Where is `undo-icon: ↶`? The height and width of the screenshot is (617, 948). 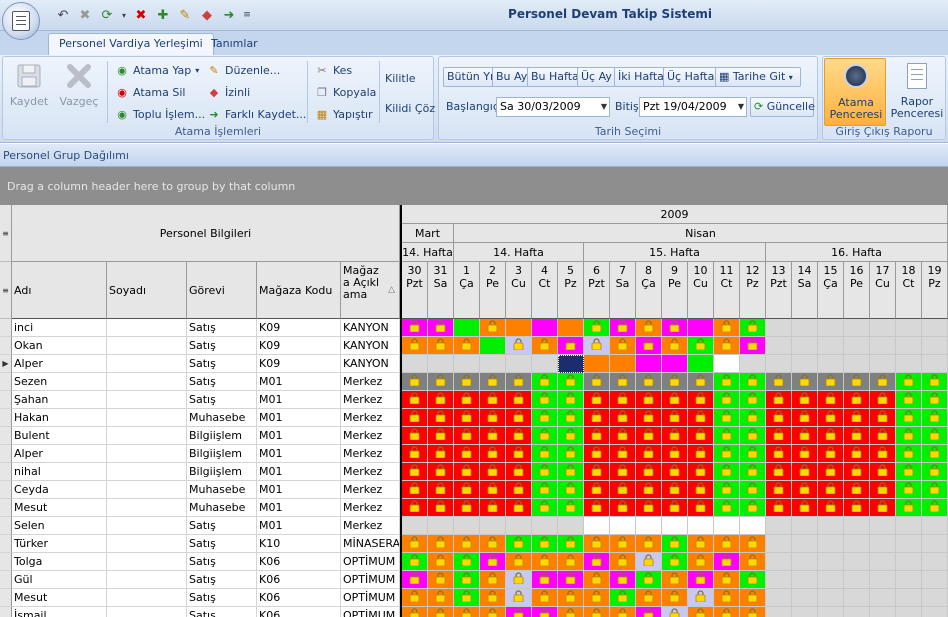 undo-icon: ↶ is located at coordinates (63, 15).